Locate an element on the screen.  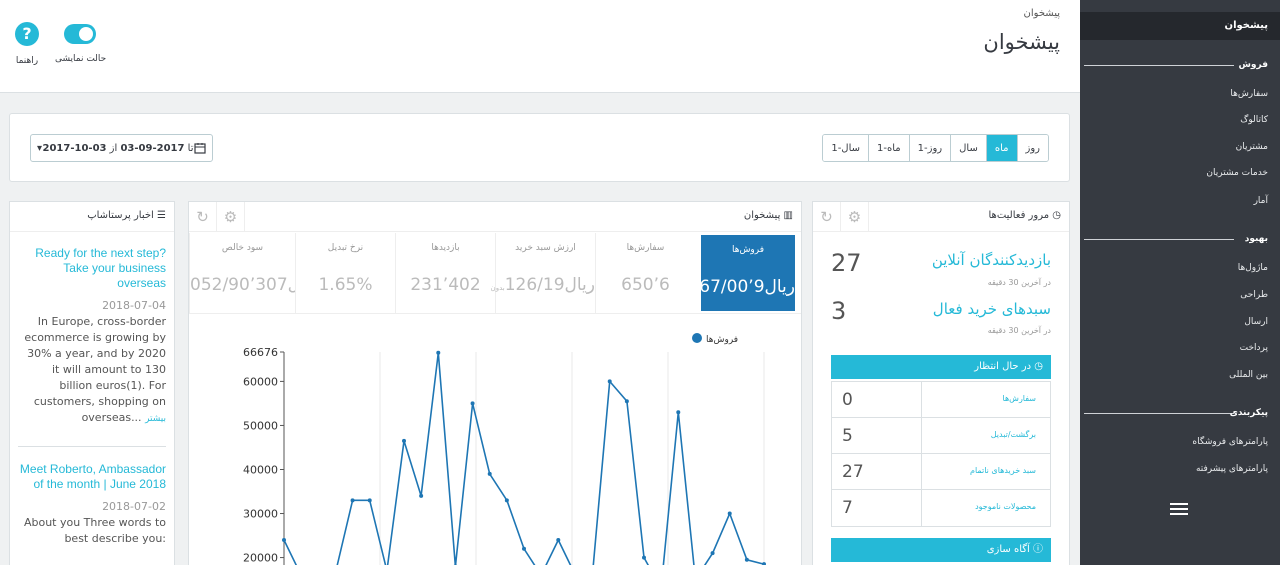
sidebar-item-customers: مشتریان is located at coordinates (1252, 147).